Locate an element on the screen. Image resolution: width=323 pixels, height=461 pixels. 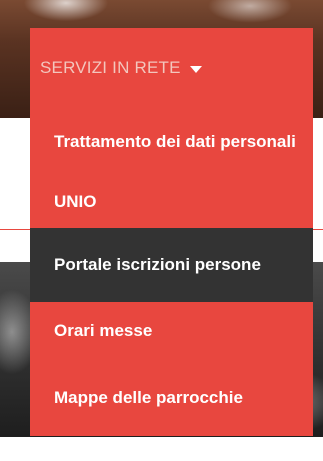
menu-item-unio: UNIO is located at coordinates (171, 202).